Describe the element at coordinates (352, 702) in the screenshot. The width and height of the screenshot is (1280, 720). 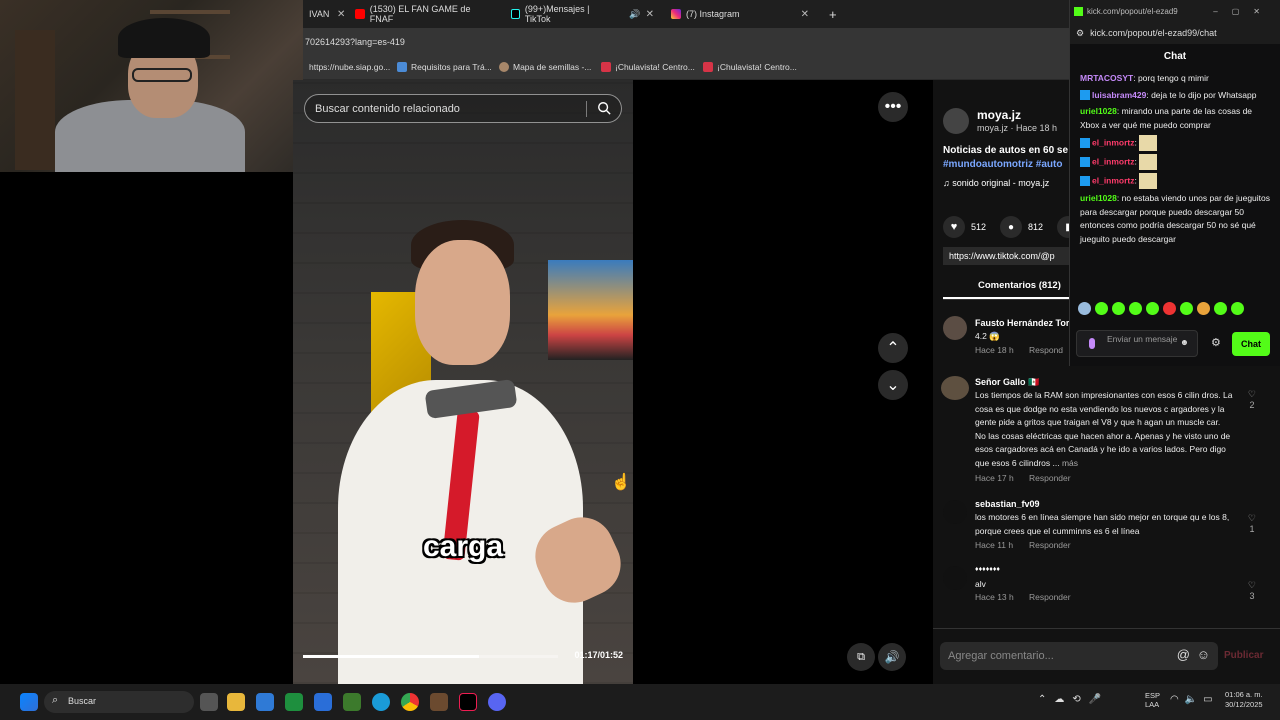
I see `minecraft-icon` at that location.